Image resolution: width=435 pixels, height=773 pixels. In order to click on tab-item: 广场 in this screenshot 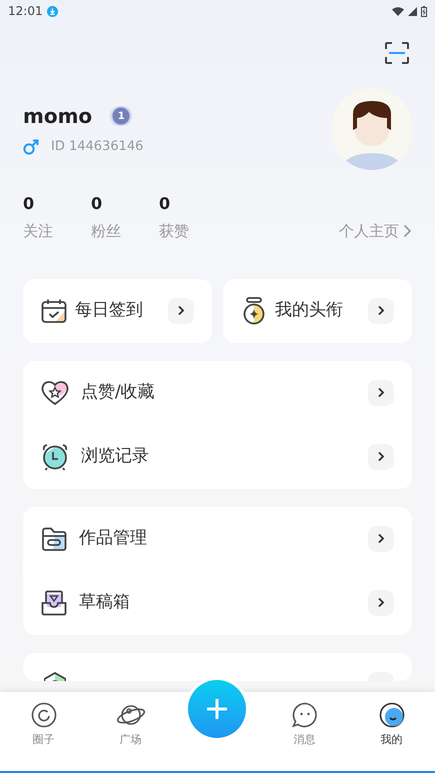, I will do `click(130, 731)`.